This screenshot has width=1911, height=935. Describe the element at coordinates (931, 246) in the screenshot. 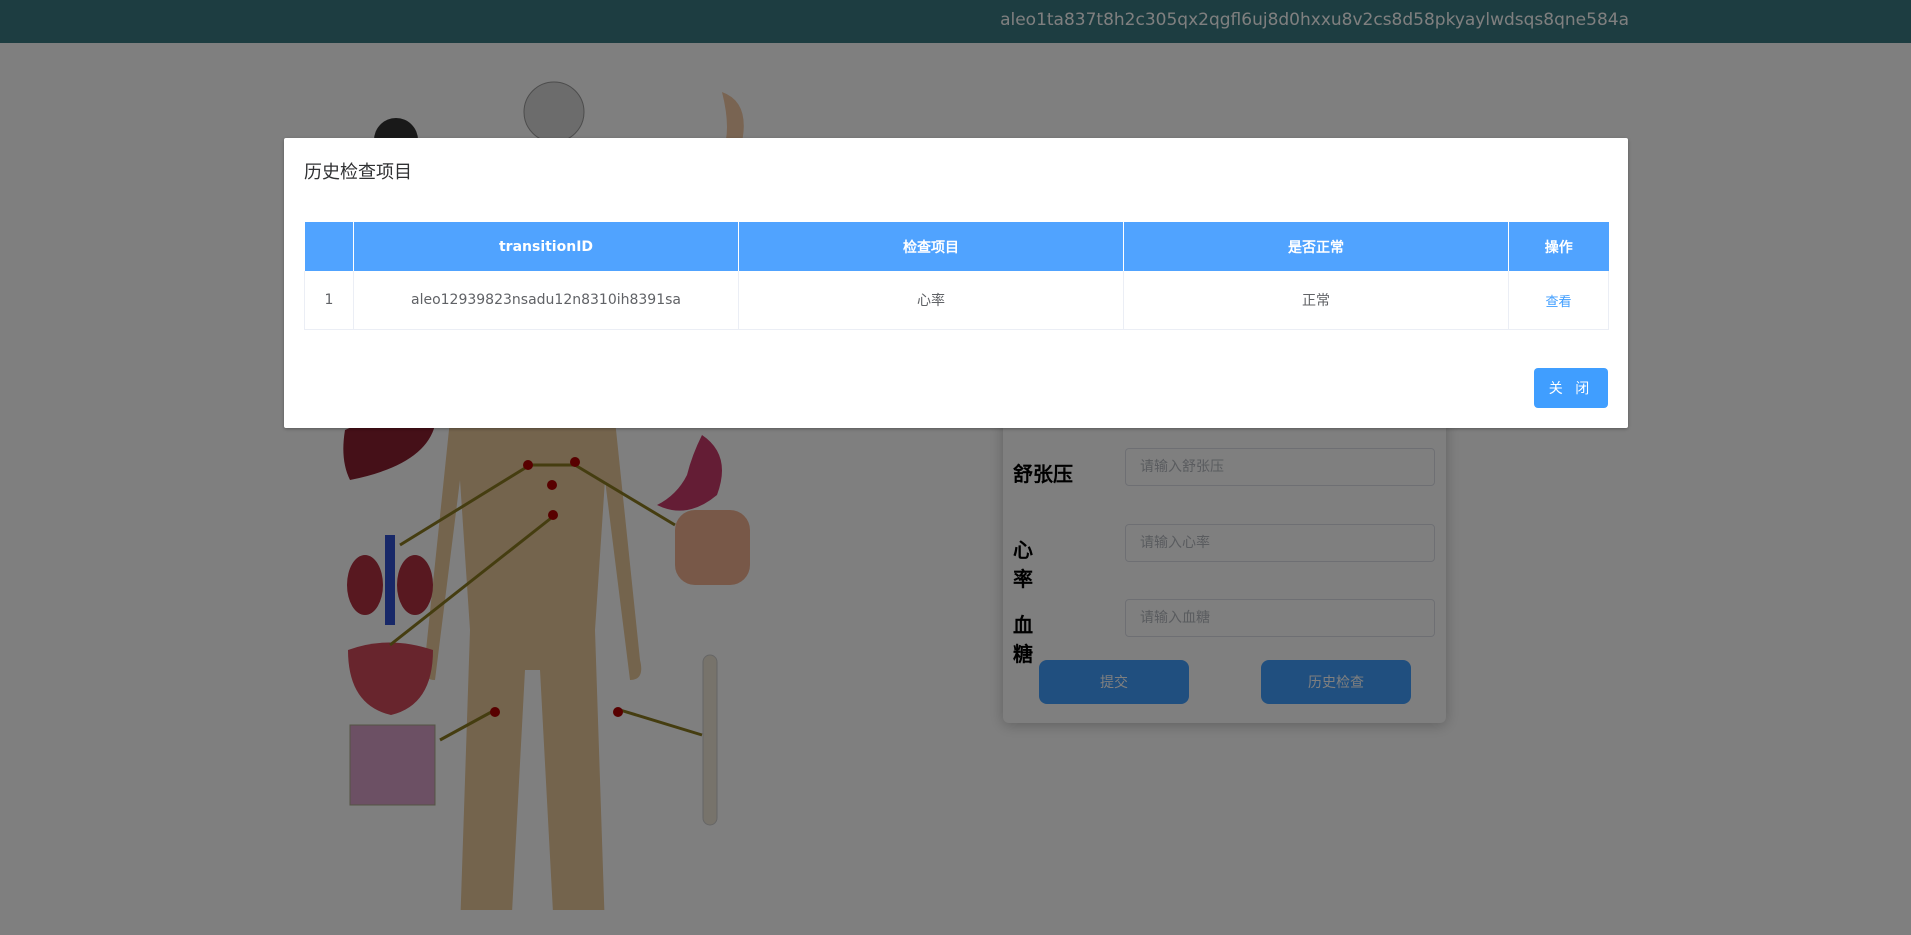

I see `column-header-item: 检查项目` at that location.